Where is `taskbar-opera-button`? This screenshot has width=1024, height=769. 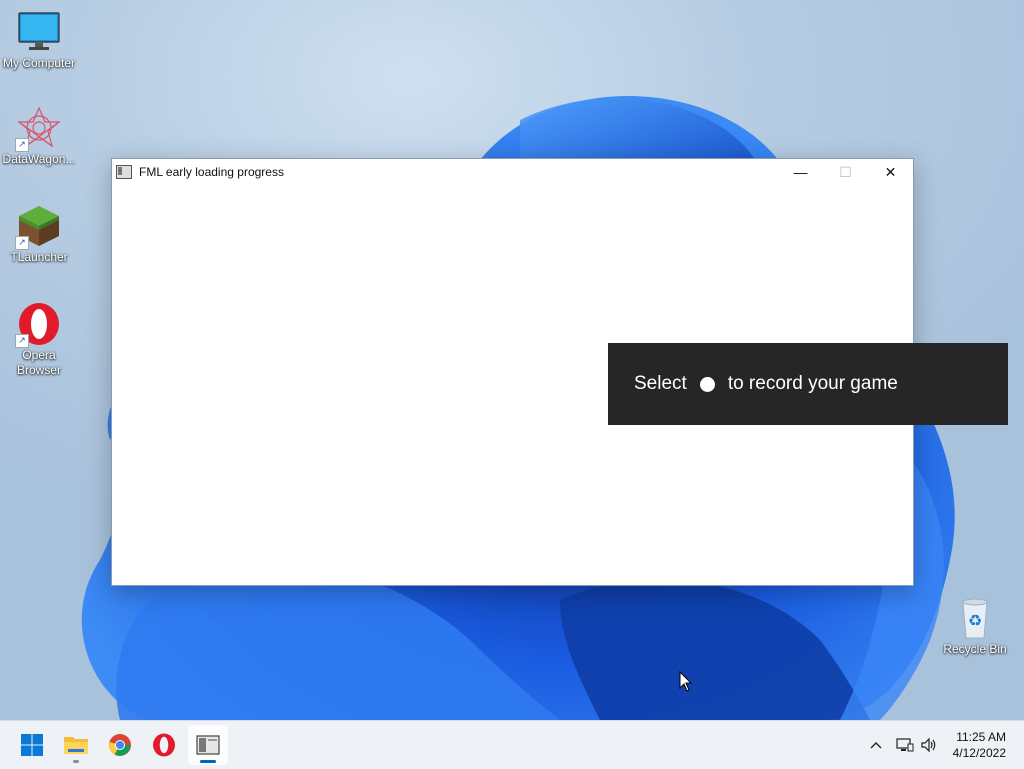
taskbar-opera-button is located at coordinates (164, 745).